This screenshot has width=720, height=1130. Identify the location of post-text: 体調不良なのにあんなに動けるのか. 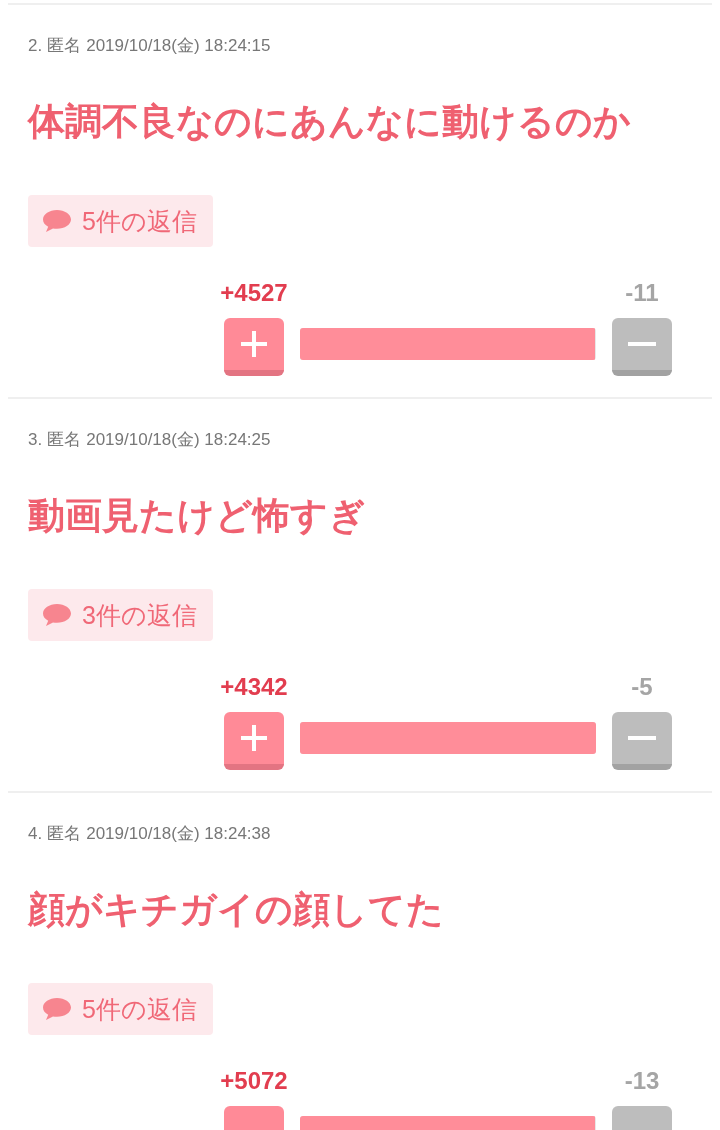
(330, 122).